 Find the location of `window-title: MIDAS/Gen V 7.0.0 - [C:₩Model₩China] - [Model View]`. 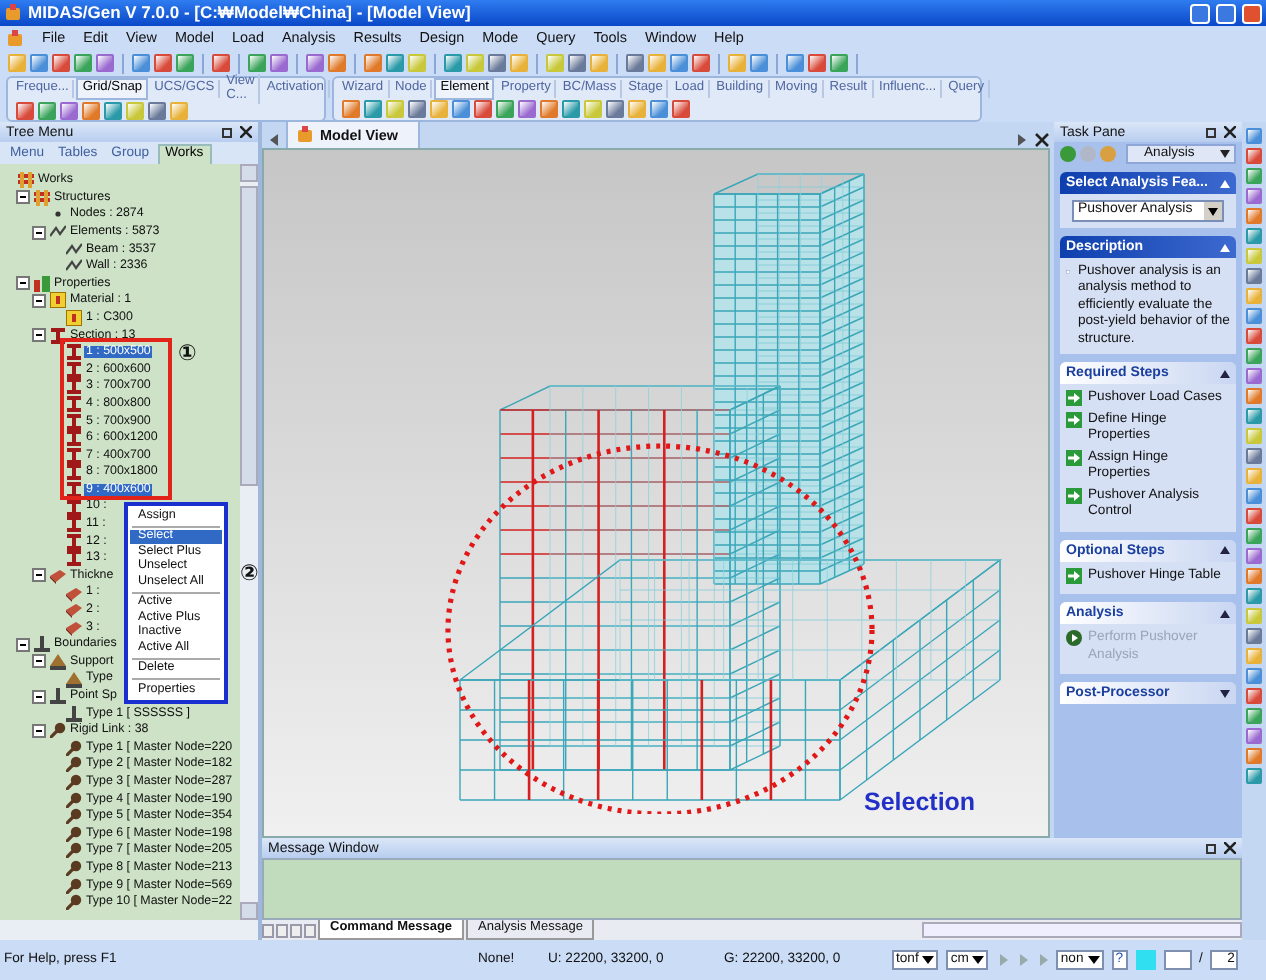

window-title: MIDAS/Gen V 7.0.0 - [C:₩Model₩China] - [Model View] is located at coordinates (250, 13).